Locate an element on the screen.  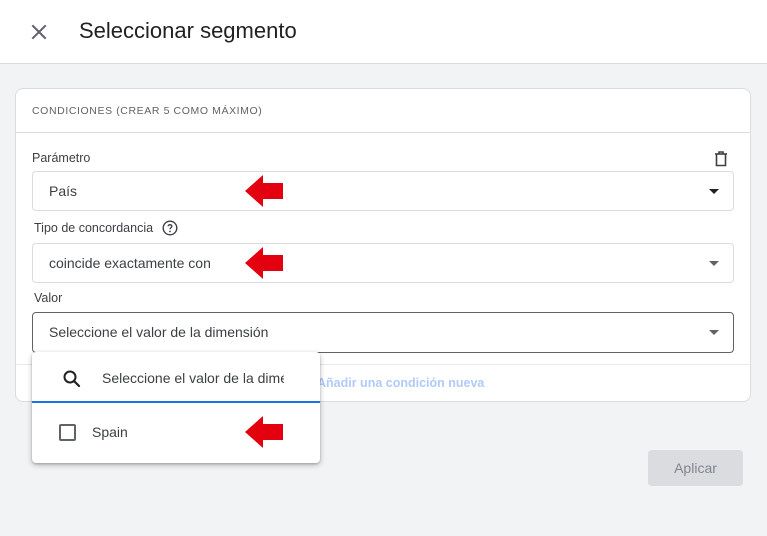
search-underline is located at coordinates (176, 402).